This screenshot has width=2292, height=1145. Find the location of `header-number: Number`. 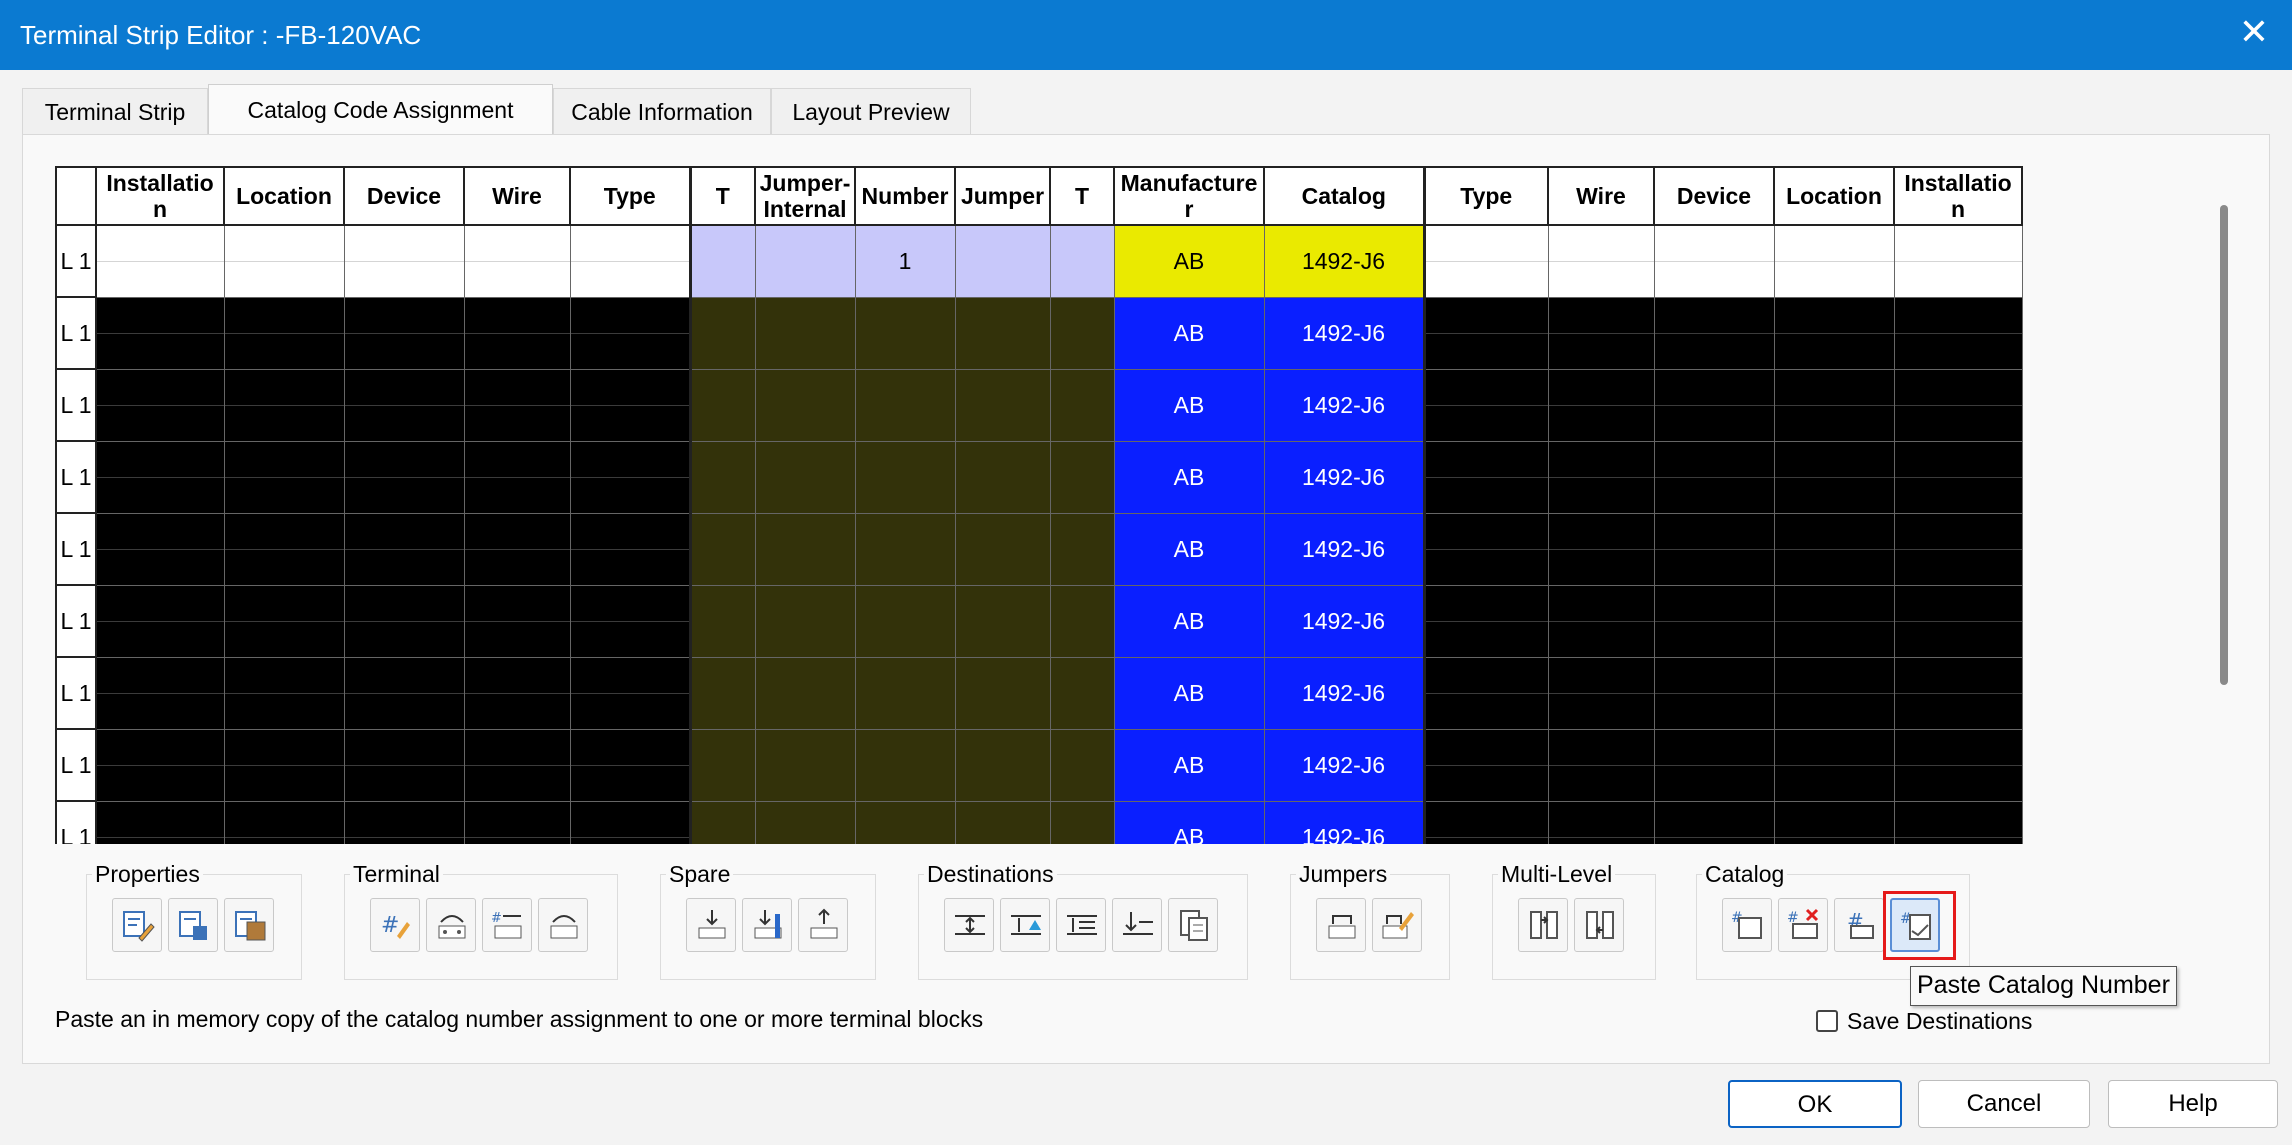

header-number: Number is located at coordinates (905, 196).